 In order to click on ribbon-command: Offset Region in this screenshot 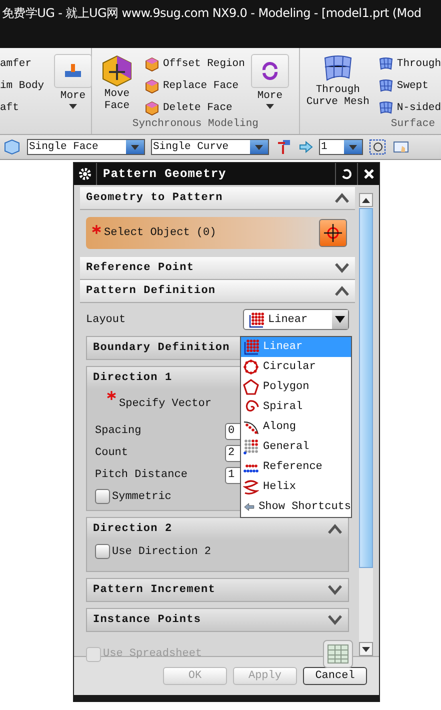, I will do `click(194, 64)`.